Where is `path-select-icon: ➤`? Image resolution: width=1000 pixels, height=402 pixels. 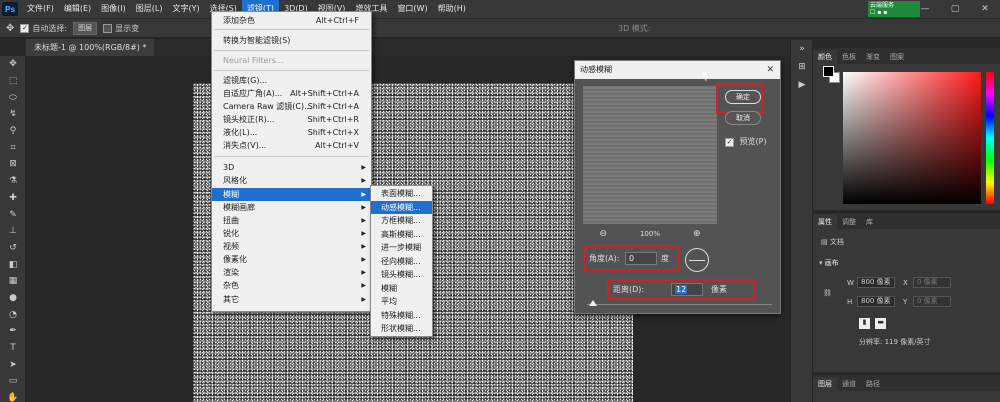
path-select-icon: ➤ is located at coordinates (13, 364).